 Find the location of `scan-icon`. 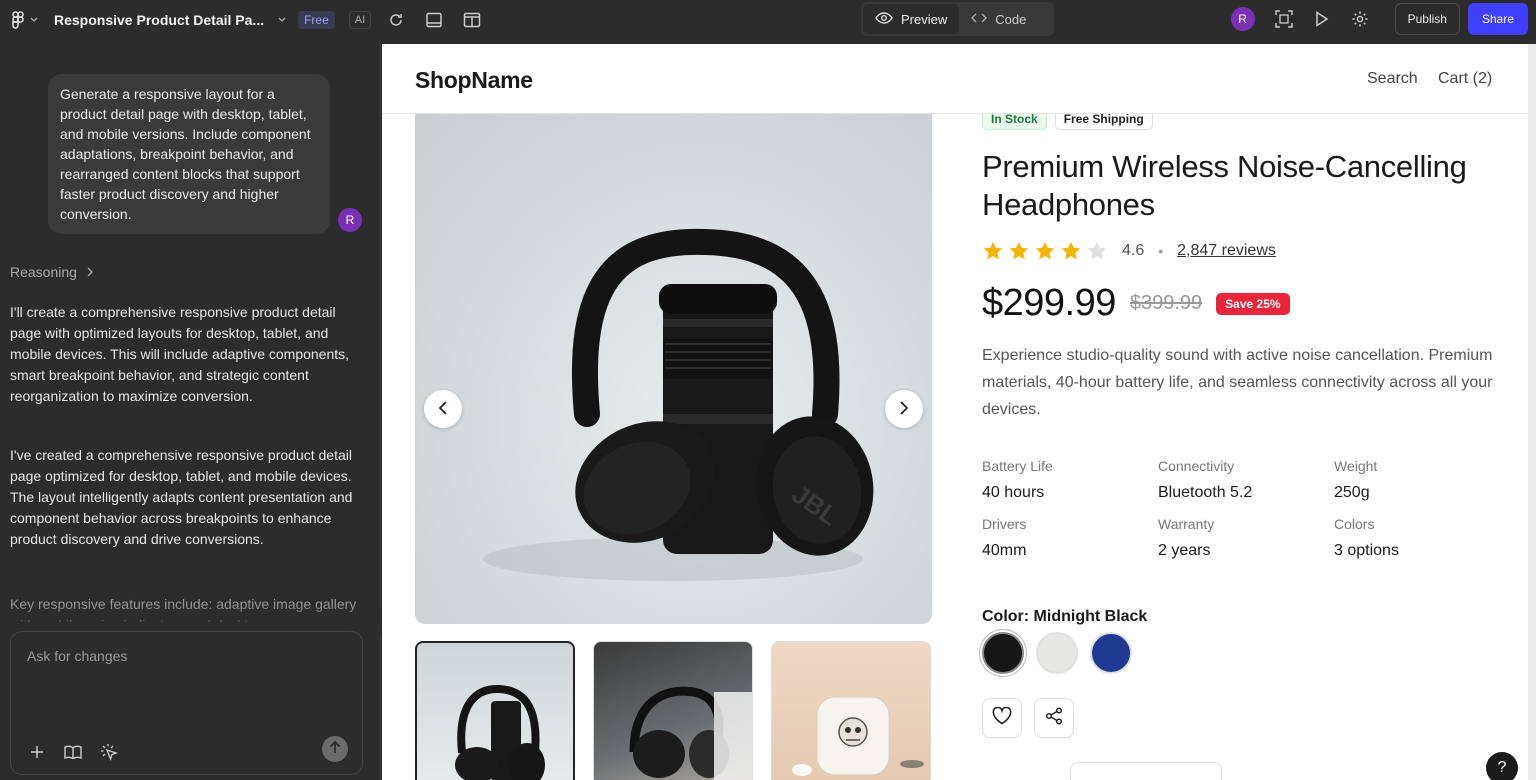

scan-icon is located at coordinates (1283, 19).